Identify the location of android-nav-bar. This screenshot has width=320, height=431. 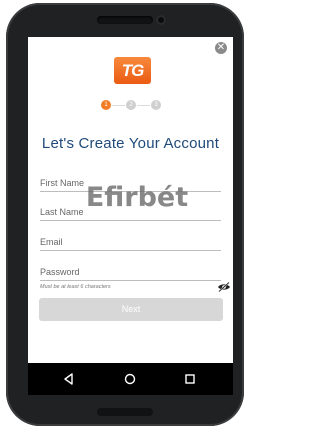
(130, 379).